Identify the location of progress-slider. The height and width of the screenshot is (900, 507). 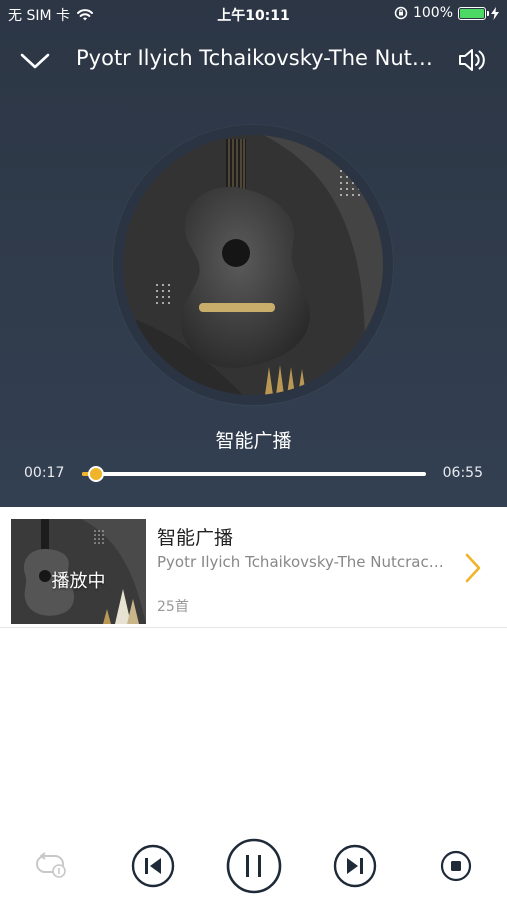
(254, 474).